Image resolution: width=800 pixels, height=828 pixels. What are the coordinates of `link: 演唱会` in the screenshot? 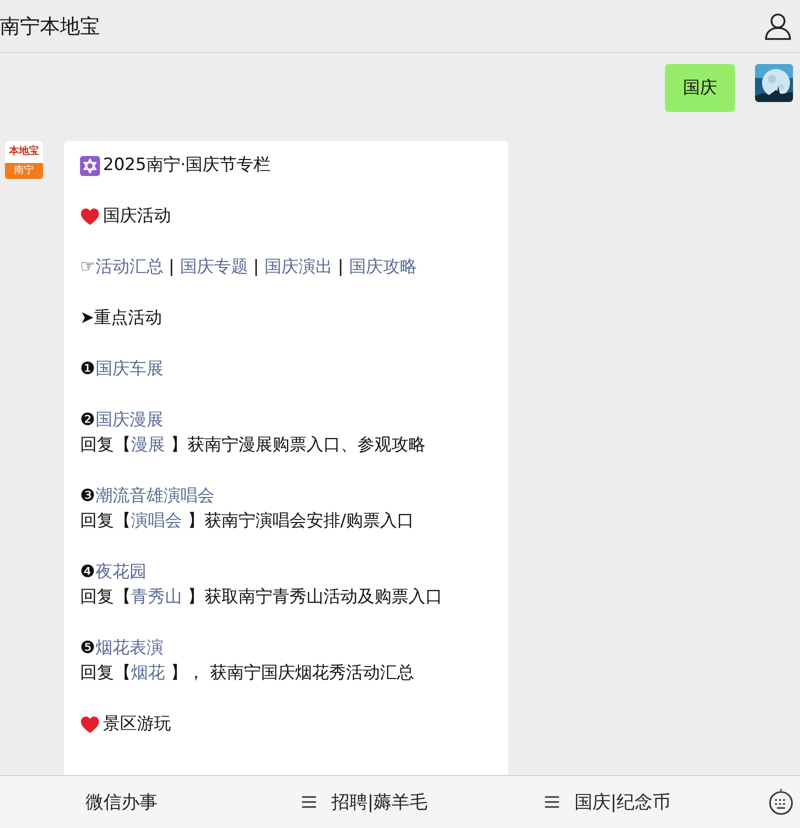 It's located at (156, 521).